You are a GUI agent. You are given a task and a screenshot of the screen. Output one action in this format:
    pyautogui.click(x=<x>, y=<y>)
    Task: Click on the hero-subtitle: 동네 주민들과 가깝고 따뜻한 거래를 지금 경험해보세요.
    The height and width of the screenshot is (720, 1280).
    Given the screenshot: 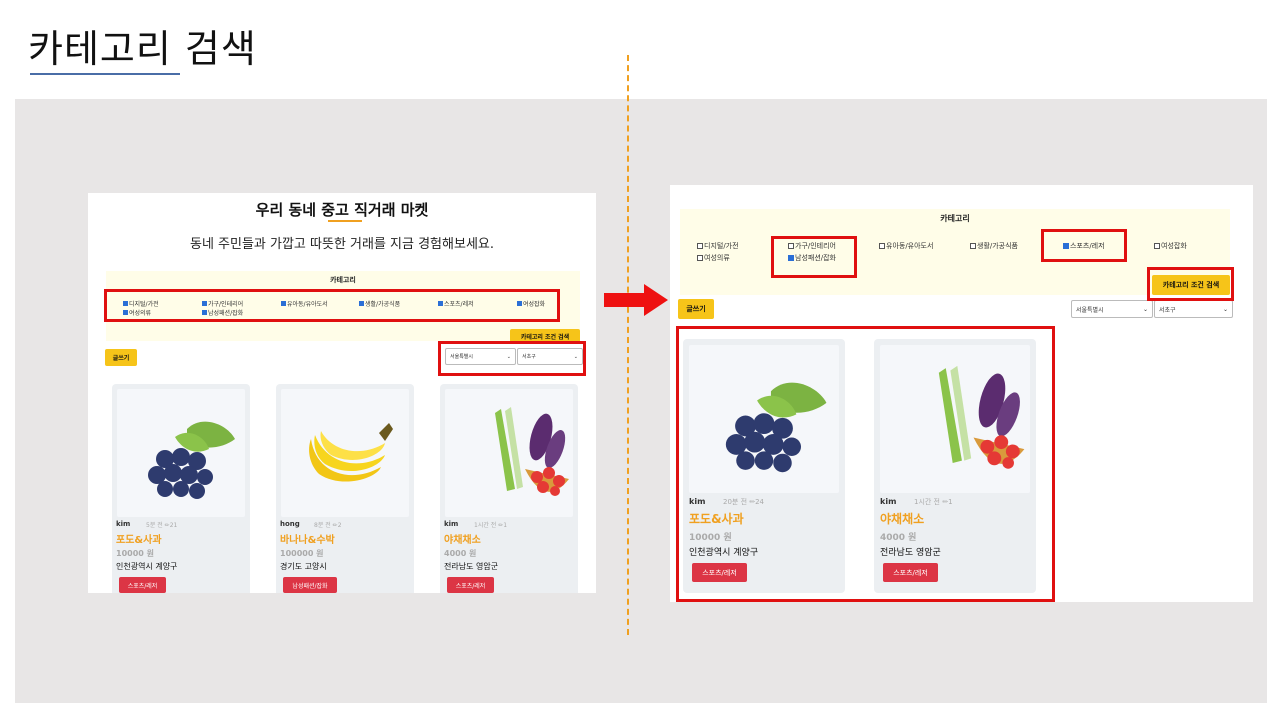 What is the action you would take?
    pyautogui.click(x=341, y=244)
    